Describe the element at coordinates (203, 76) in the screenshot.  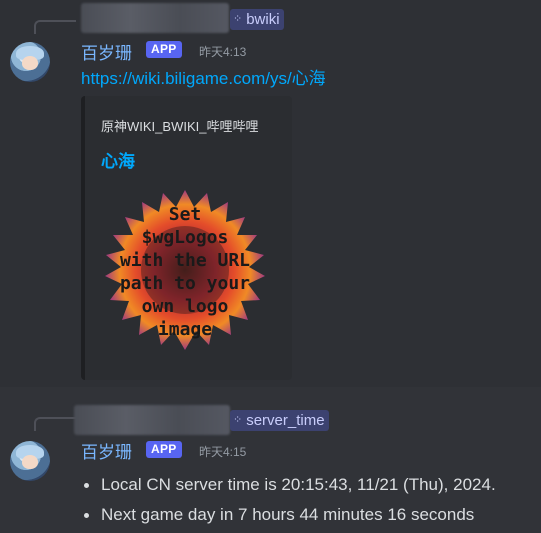
I see `wiki-link: https://wiki.biligame.com/ys/心海` at that location.